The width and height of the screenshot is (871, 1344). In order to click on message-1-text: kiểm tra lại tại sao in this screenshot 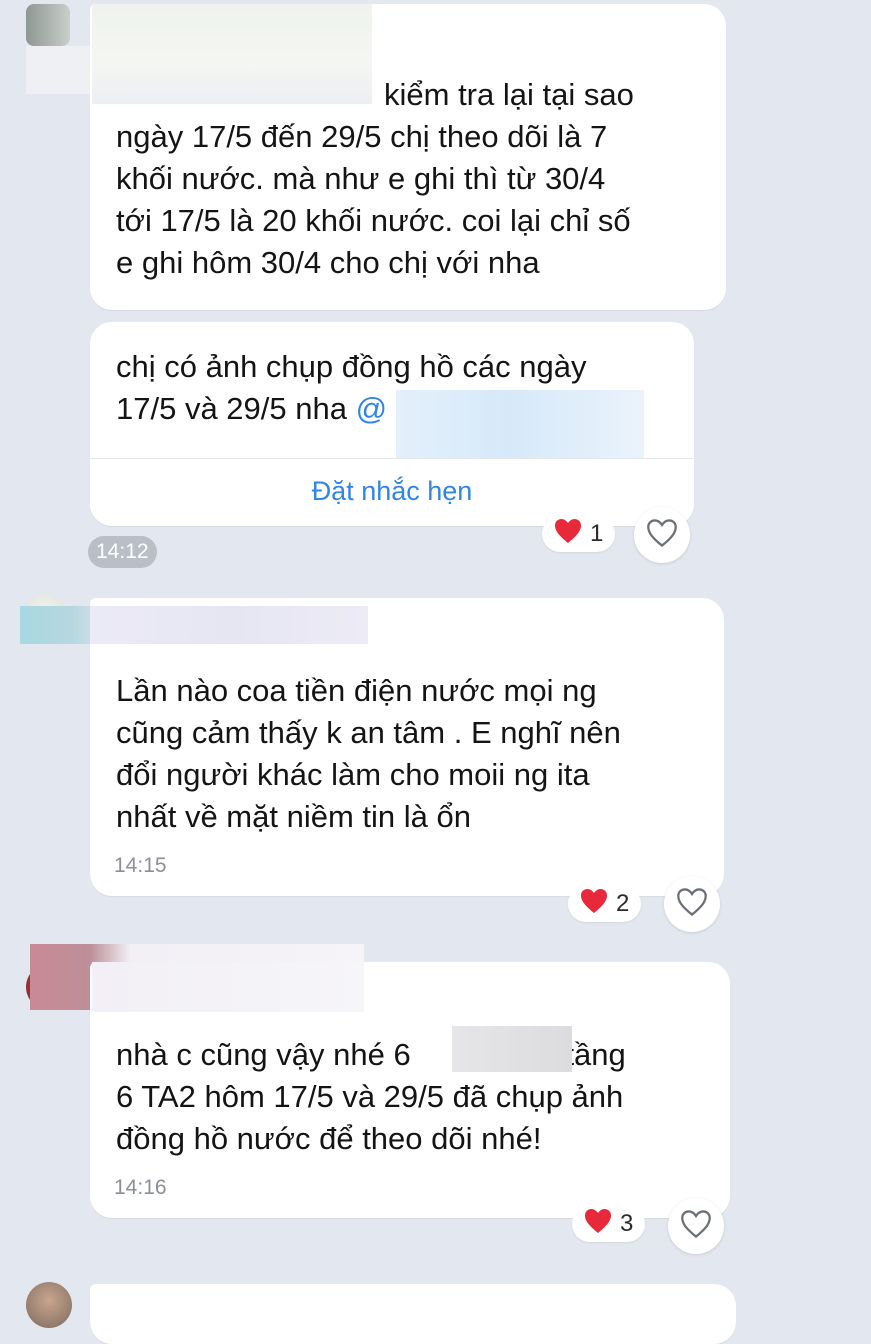, I will do `click(509, 94)`.